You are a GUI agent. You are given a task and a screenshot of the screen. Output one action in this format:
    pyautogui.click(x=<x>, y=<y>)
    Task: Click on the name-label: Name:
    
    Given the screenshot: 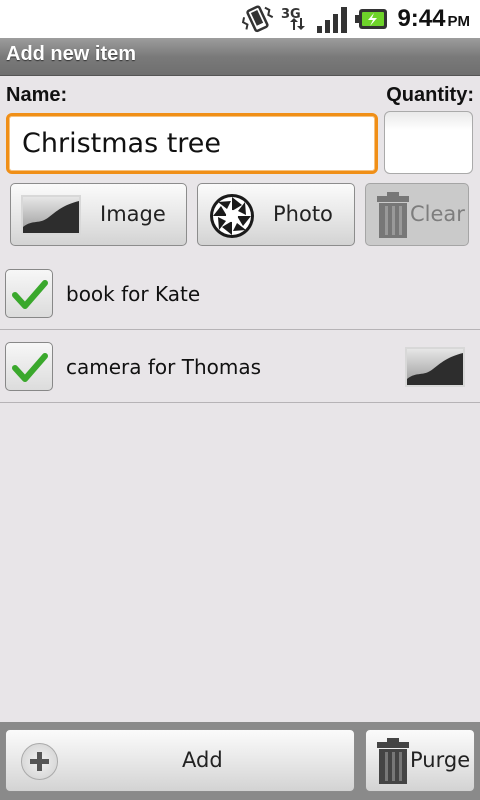 What is the action you would take?
    pyautogui.click(x=37, y=95)
    